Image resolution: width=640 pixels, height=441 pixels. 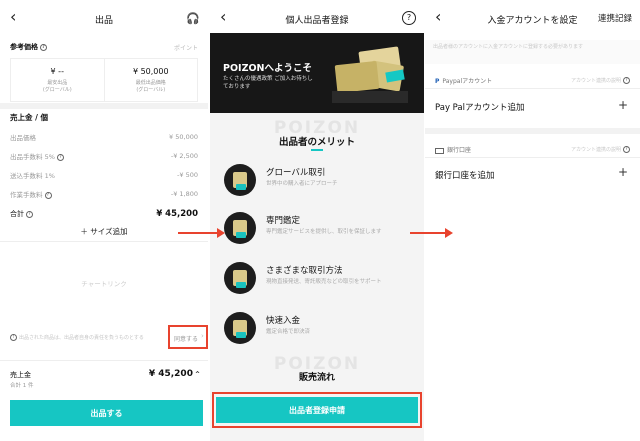 I want to click on merit-title: グローバル取引, so click(x=296, y=173).